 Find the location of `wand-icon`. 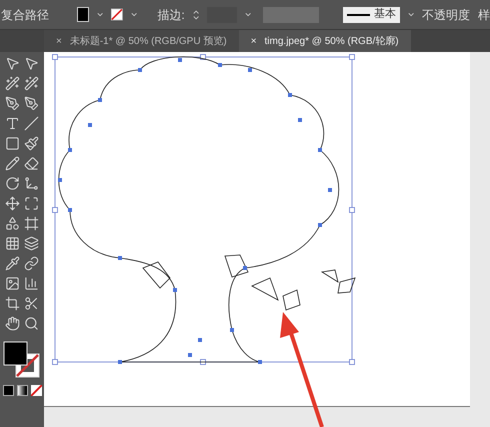

wand-icon is located at coordinates (12, 83).